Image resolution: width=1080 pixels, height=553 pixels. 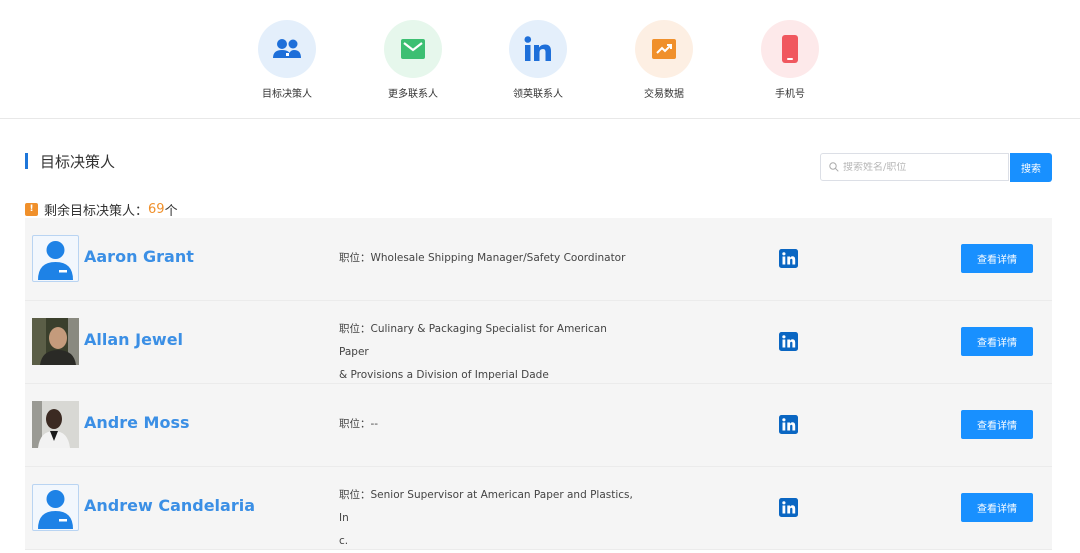 I want to click on remaining-count-line: ! 剩余目标决策人： 69 个, so click(x=101, y=209).